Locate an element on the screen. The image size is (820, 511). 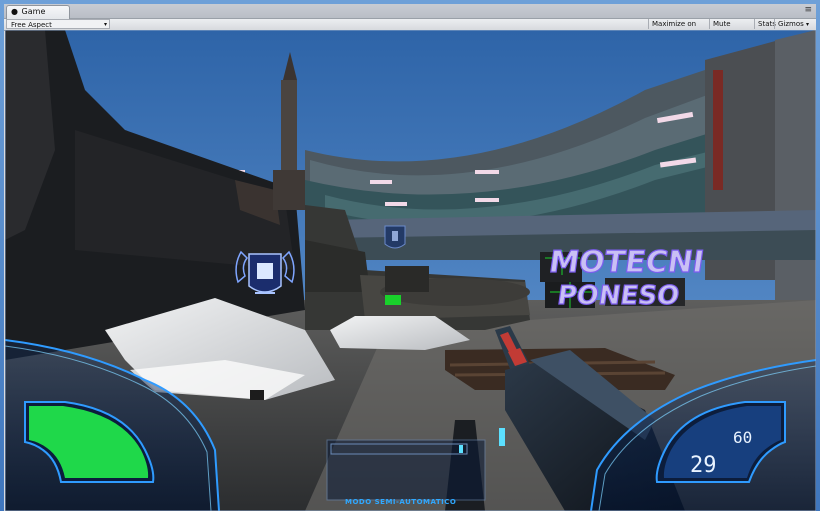
ammo-current: 29 is located at coordinates (703, 465).